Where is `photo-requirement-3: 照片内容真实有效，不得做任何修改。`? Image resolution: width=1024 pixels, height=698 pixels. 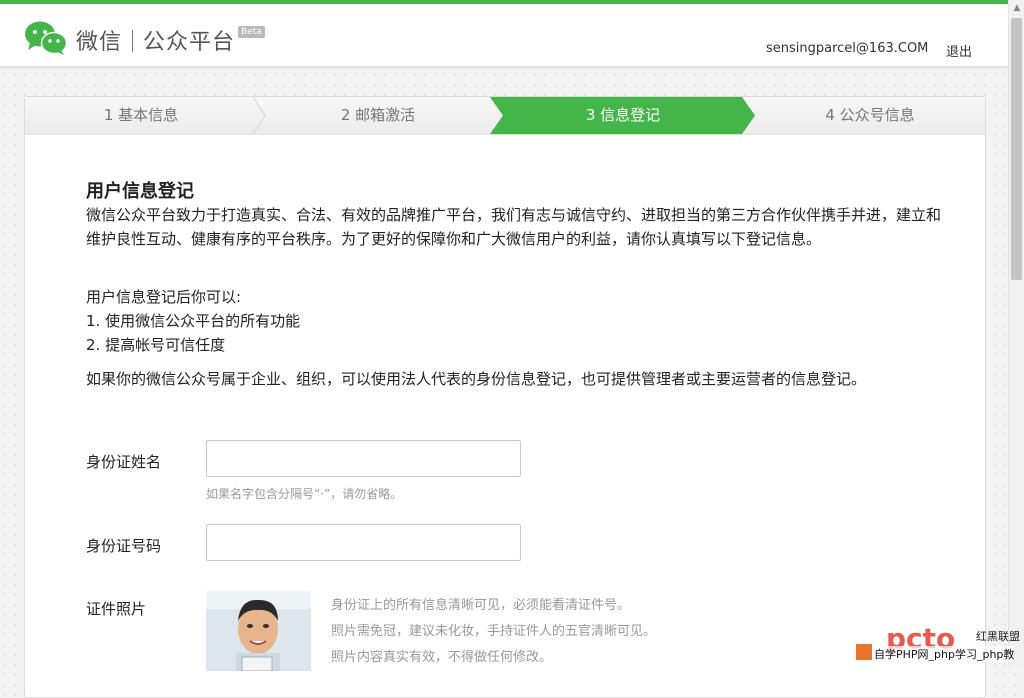
photo-requirement-3: 照片内容真实有效，不得做任何修改。 is located at coordinates (442, 657).